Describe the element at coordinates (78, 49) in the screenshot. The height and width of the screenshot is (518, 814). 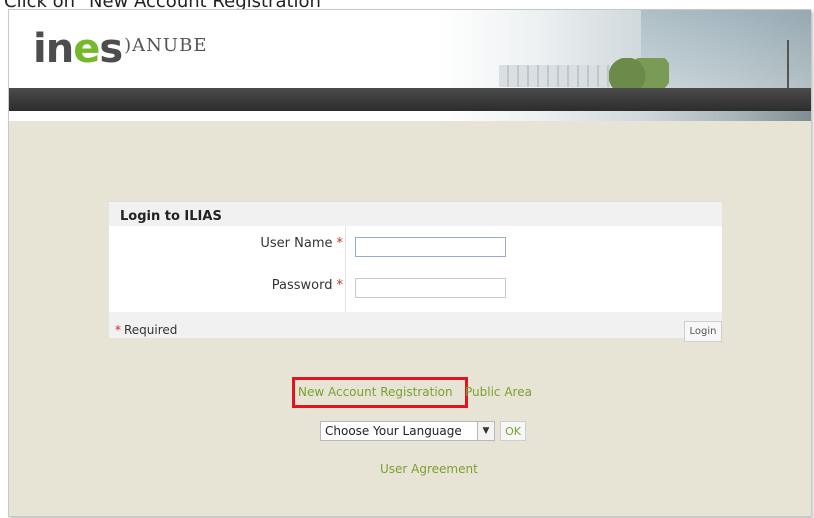
I see `logo-ines: ines` at that location.